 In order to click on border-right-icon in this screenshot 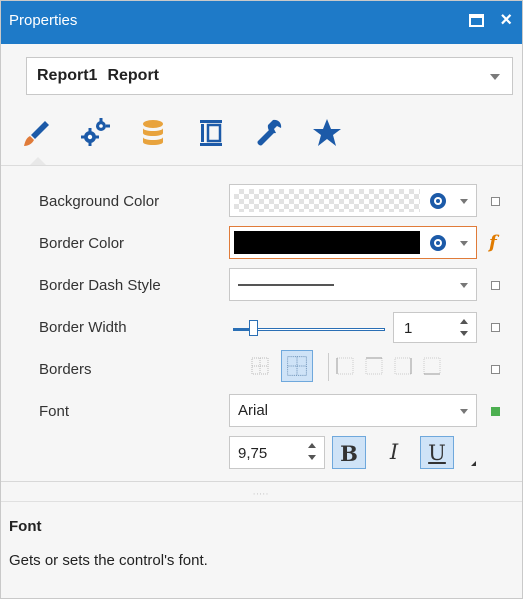, I will do `click(403, 366)`.